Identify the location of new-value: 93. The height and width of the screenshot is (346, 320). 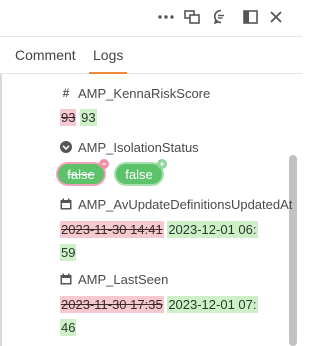
(88, 117).